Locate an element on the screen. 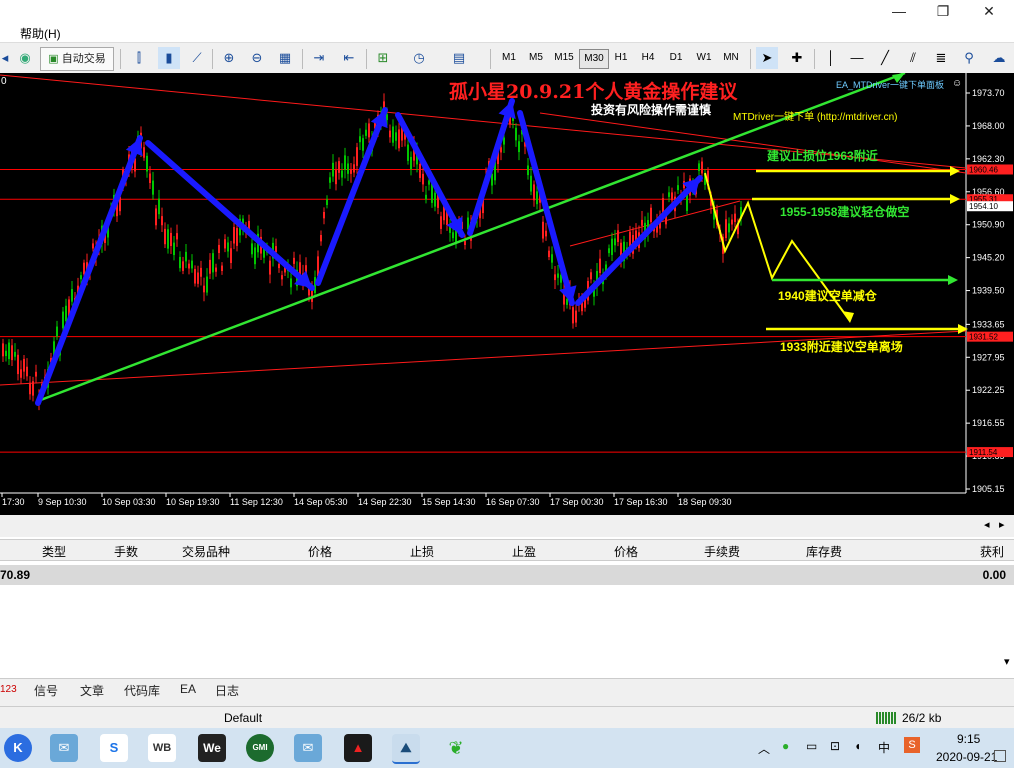 Image resolution: width=1014 pixels, height=768 pixels. scroll-right-icon: ▸ is located at coordinates (1002, 524).